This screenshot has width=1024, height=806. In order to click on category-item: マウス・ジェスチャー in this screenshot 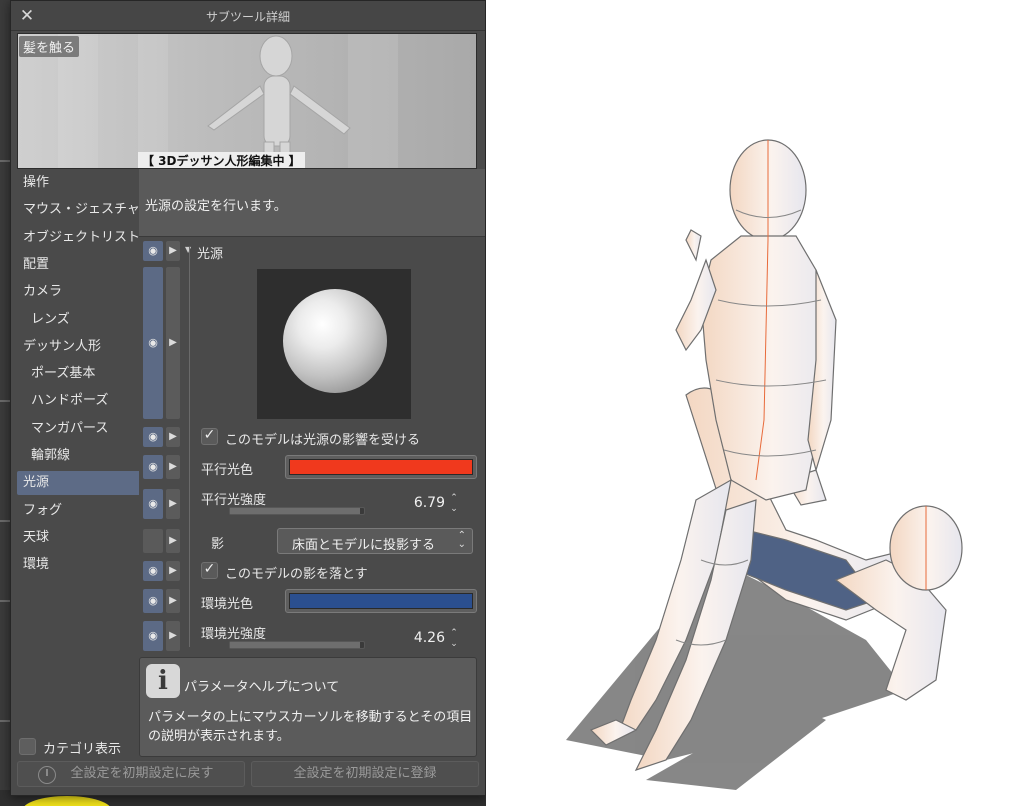, I will do `click(79, 210)`.